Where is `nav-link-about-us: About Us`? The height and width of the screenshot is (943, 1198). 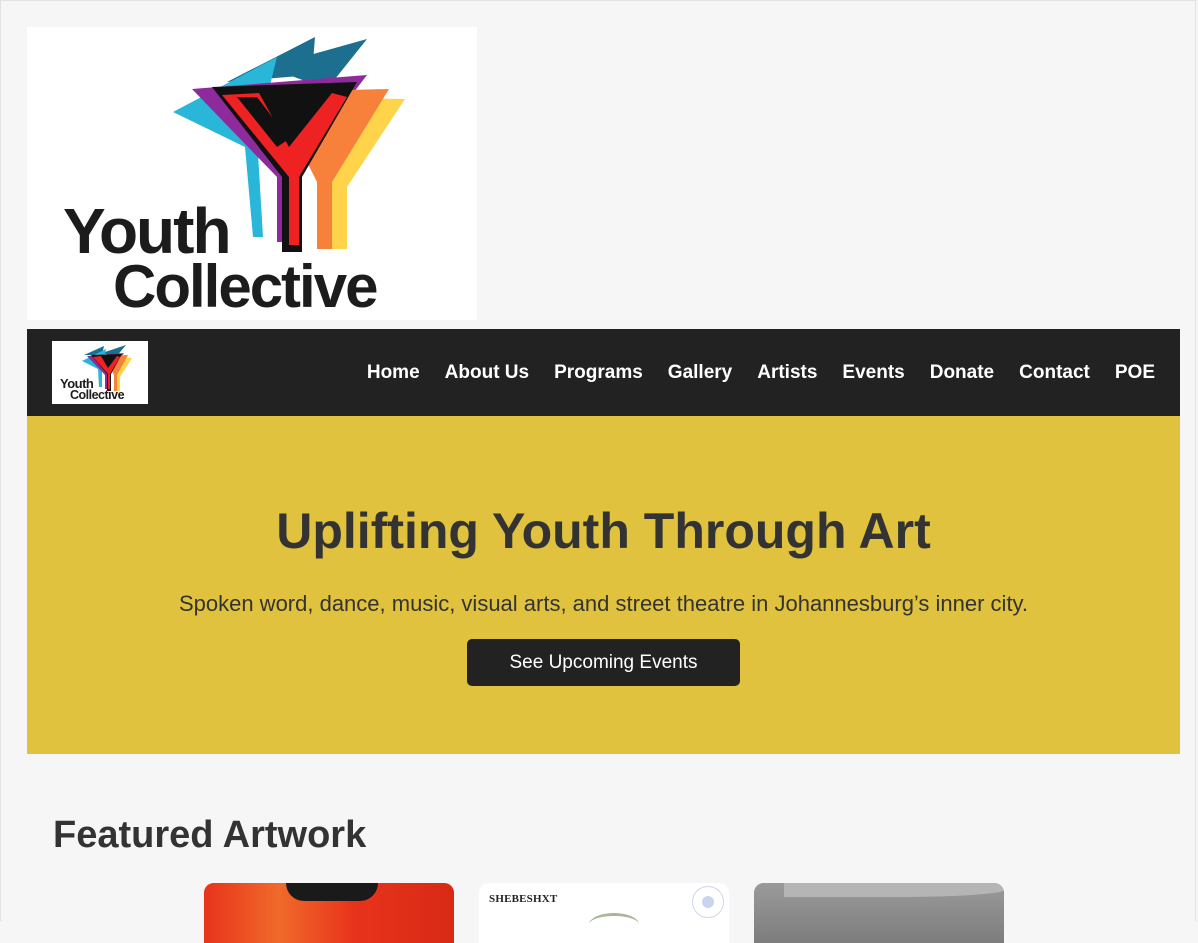 nav-link-about-us: About Us is located at coordinates (487, 373).